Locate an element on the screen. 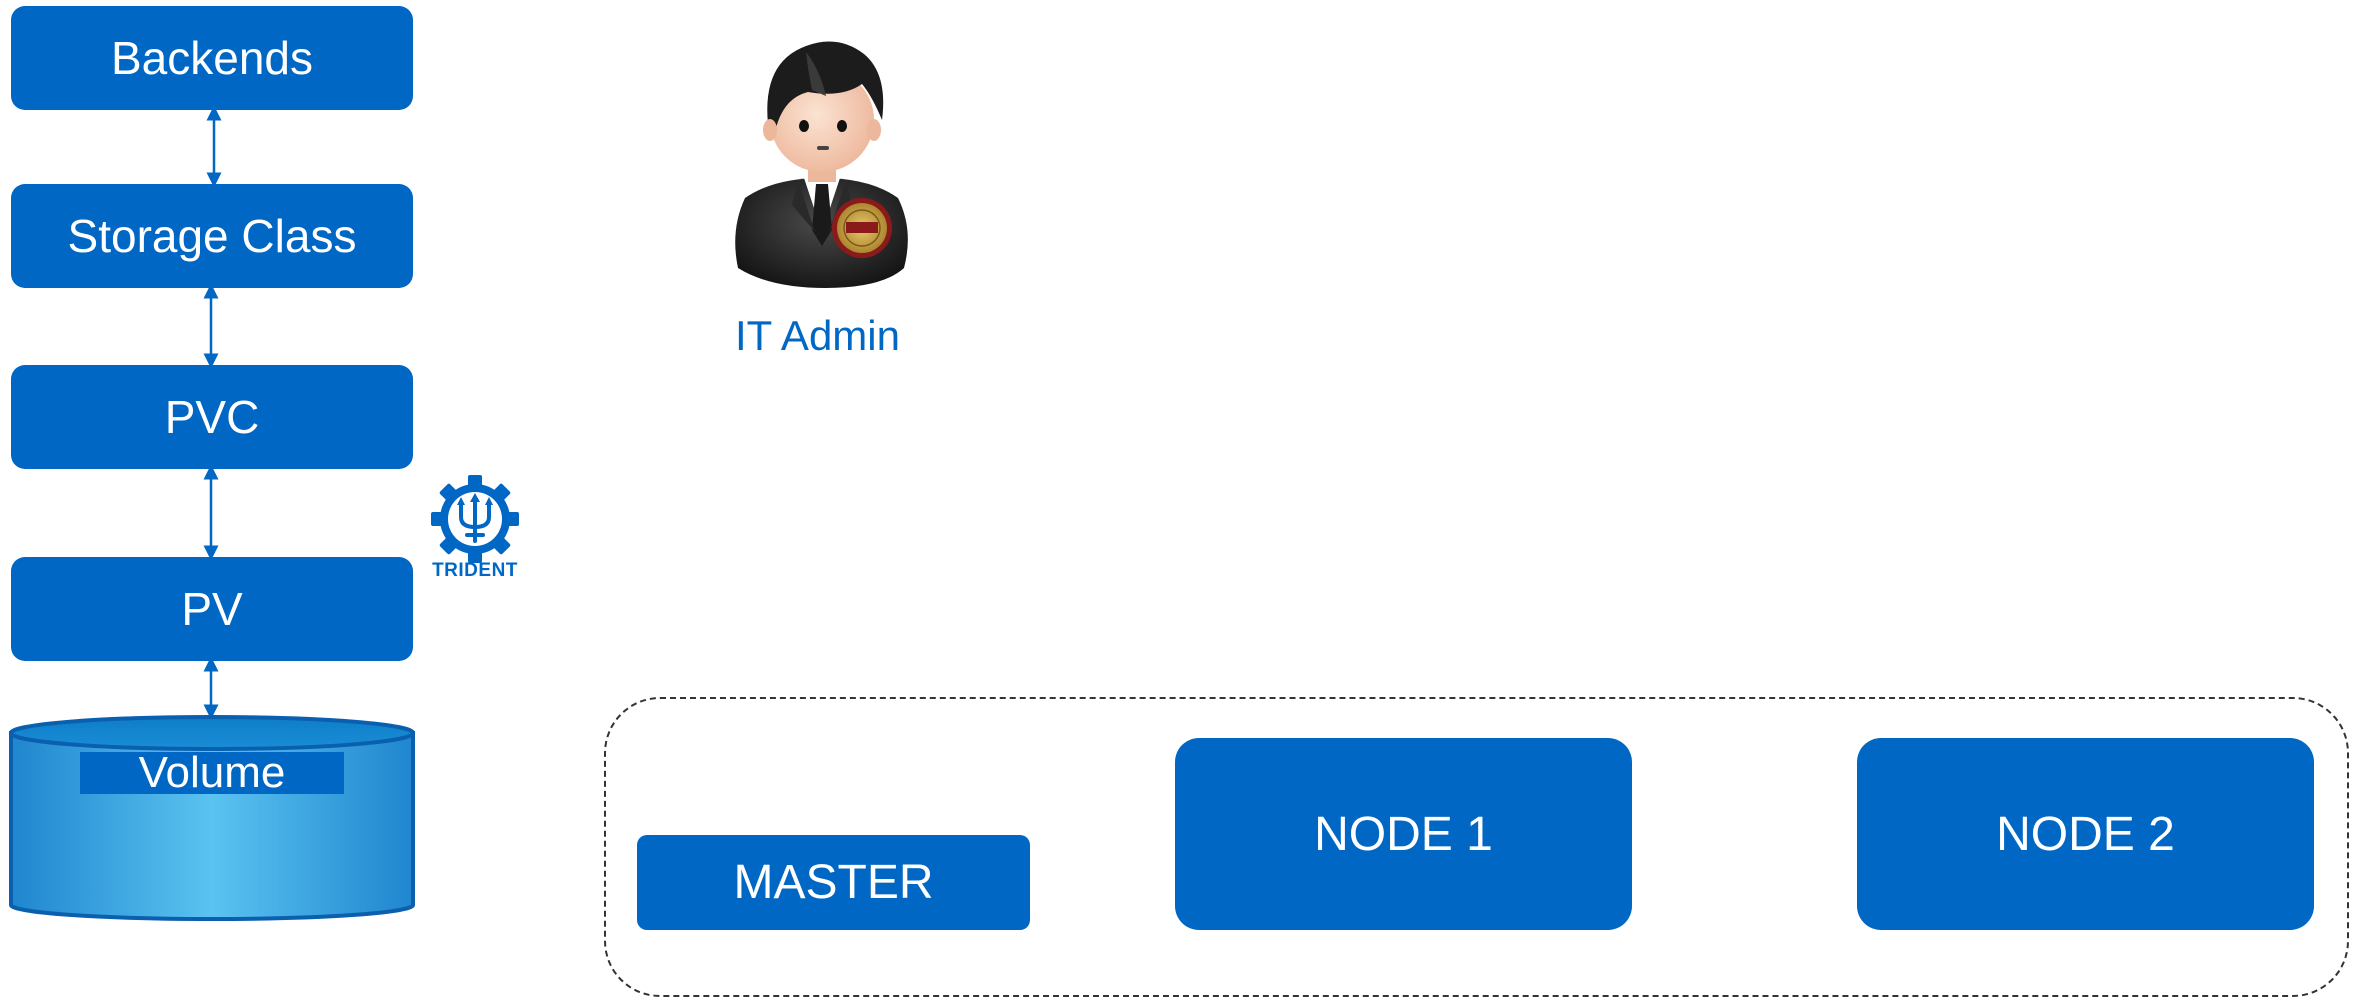  trident-label: TRIDENT is located at coordinates (475, 570).